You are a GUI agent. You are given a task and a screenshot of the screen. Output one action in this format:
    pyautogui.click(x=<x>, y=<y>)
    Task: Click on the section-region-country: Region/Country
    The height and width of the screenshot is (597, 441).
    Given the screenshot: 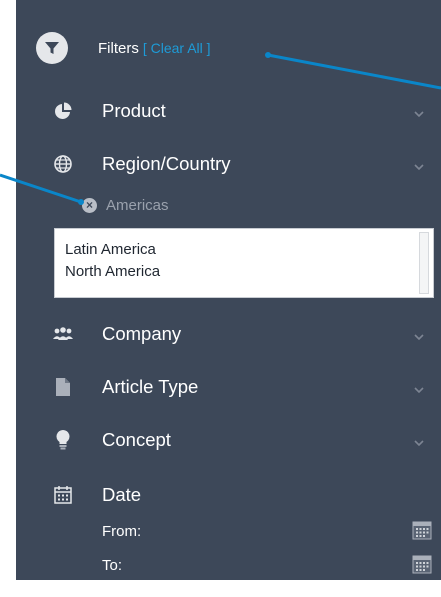 What is the action you would take?
    pyautogui.click(x=228, y=164)
    